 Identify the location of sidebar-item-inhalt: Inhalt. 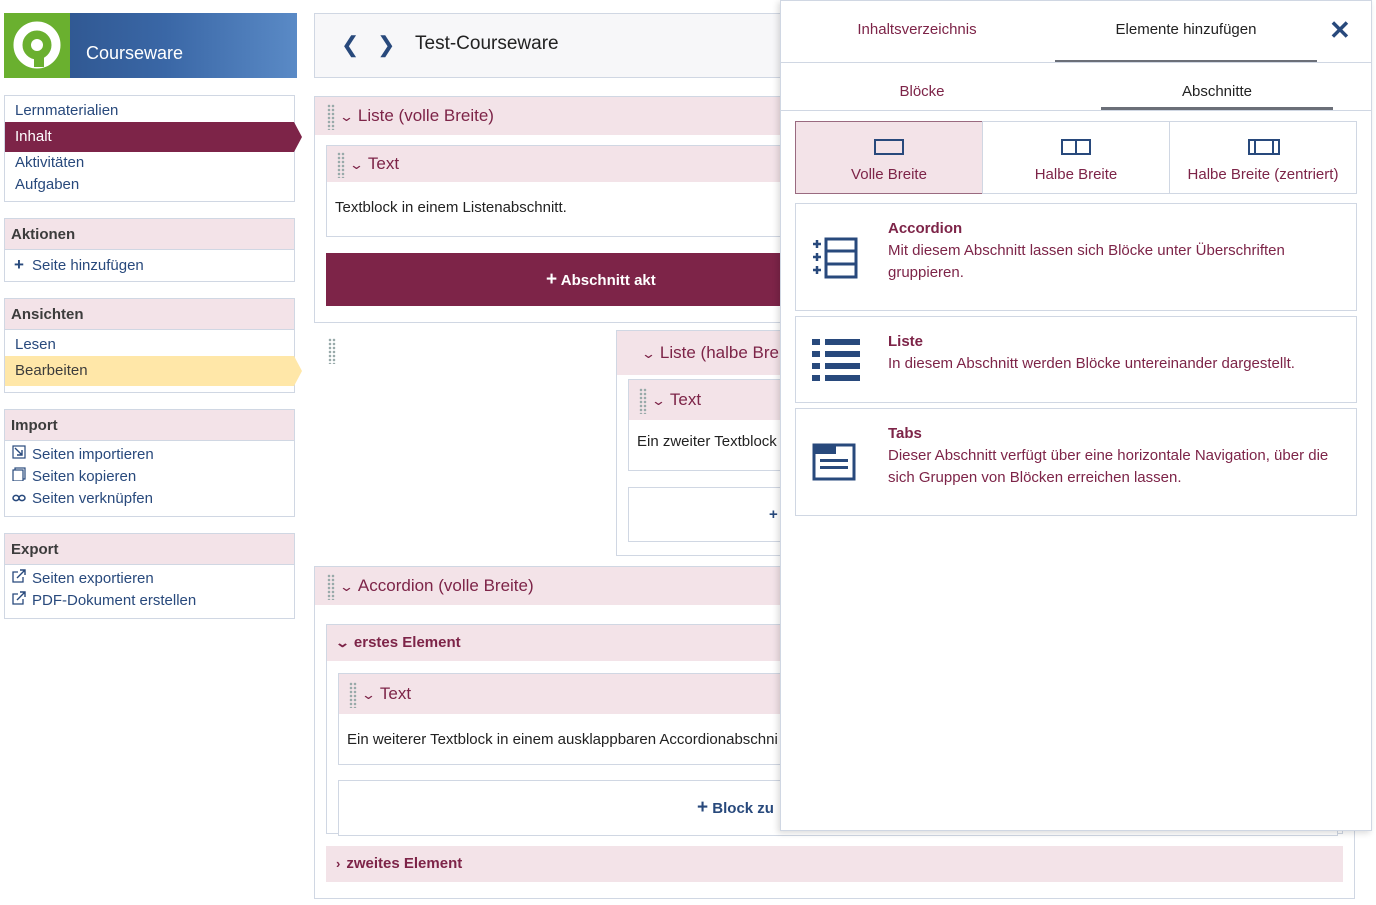
(153, 137).